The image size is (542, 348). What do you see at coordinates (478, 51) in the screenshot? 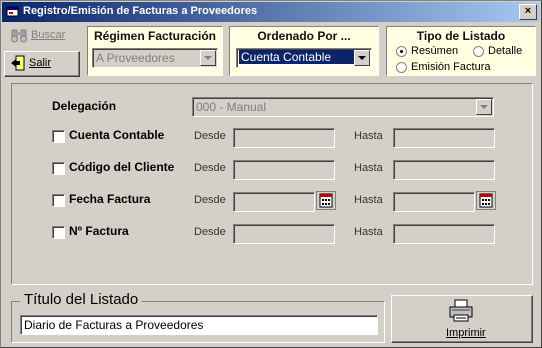
I see `radio-detalle-dot` at bounding box center [478, 51].